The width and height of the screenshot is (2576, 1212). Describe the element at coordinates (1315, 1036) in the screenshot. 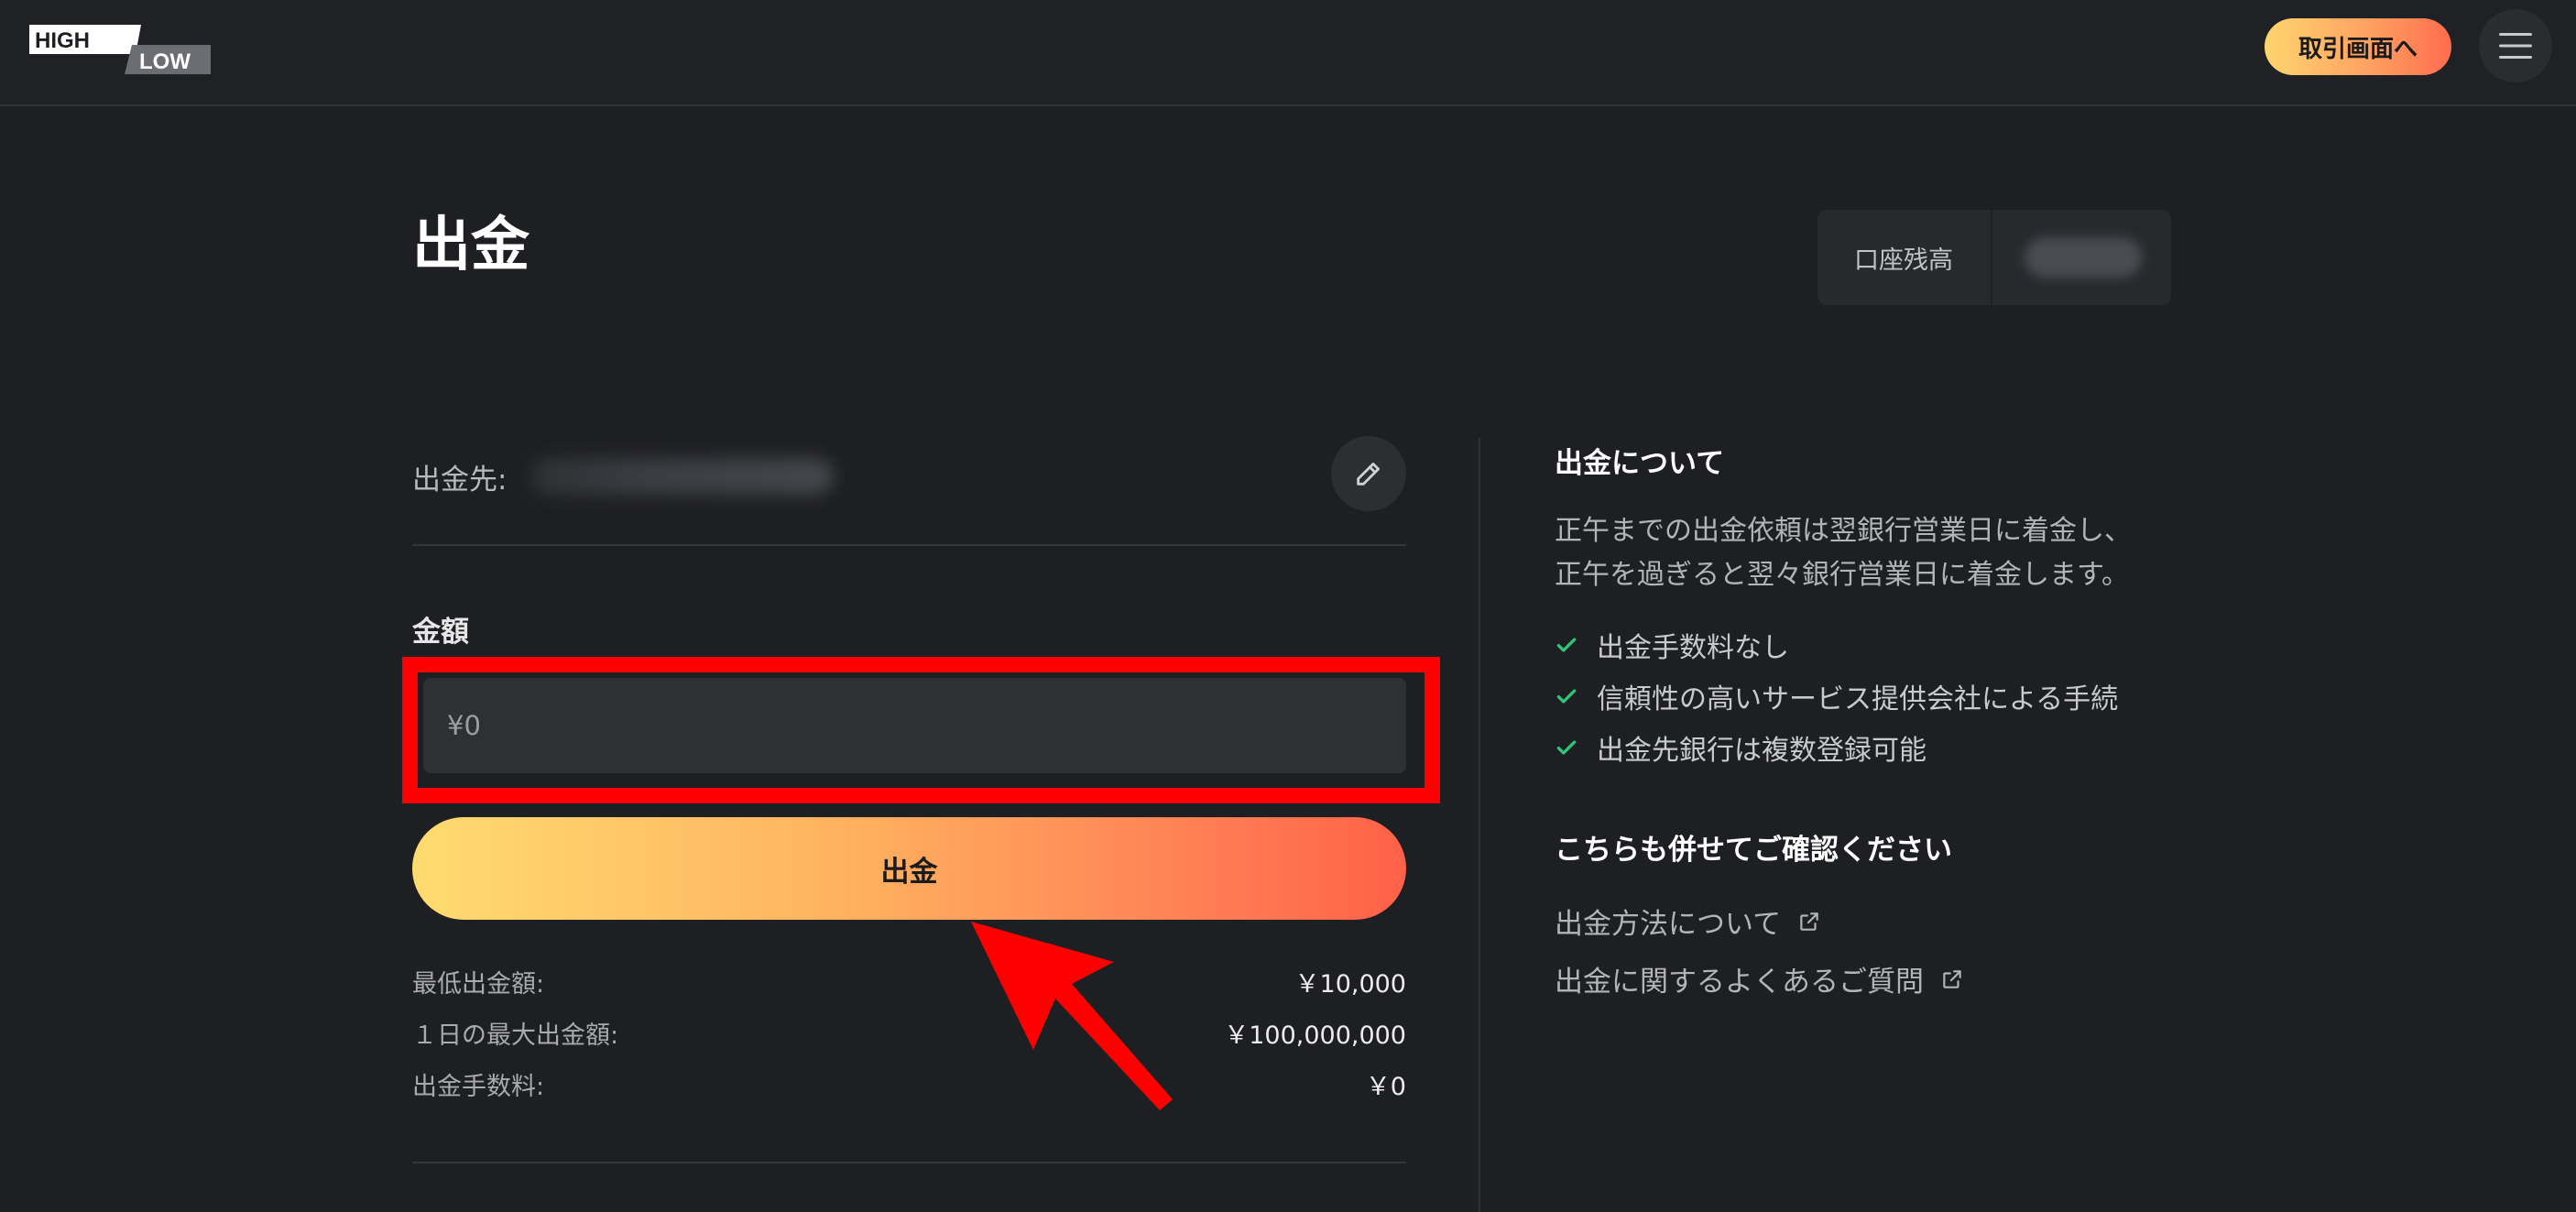

I see `daily-max-withdraw-value: ￥100,000,000` at that location.